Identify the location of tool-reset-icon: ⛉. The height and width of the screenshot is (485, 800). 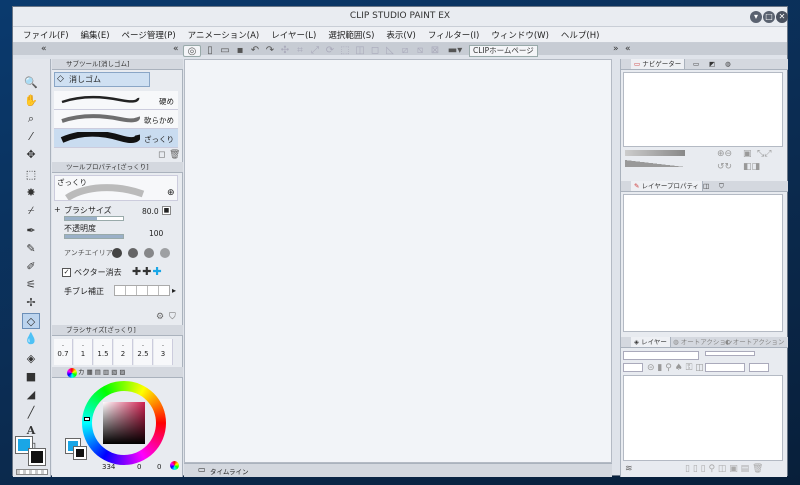
(172, 317).